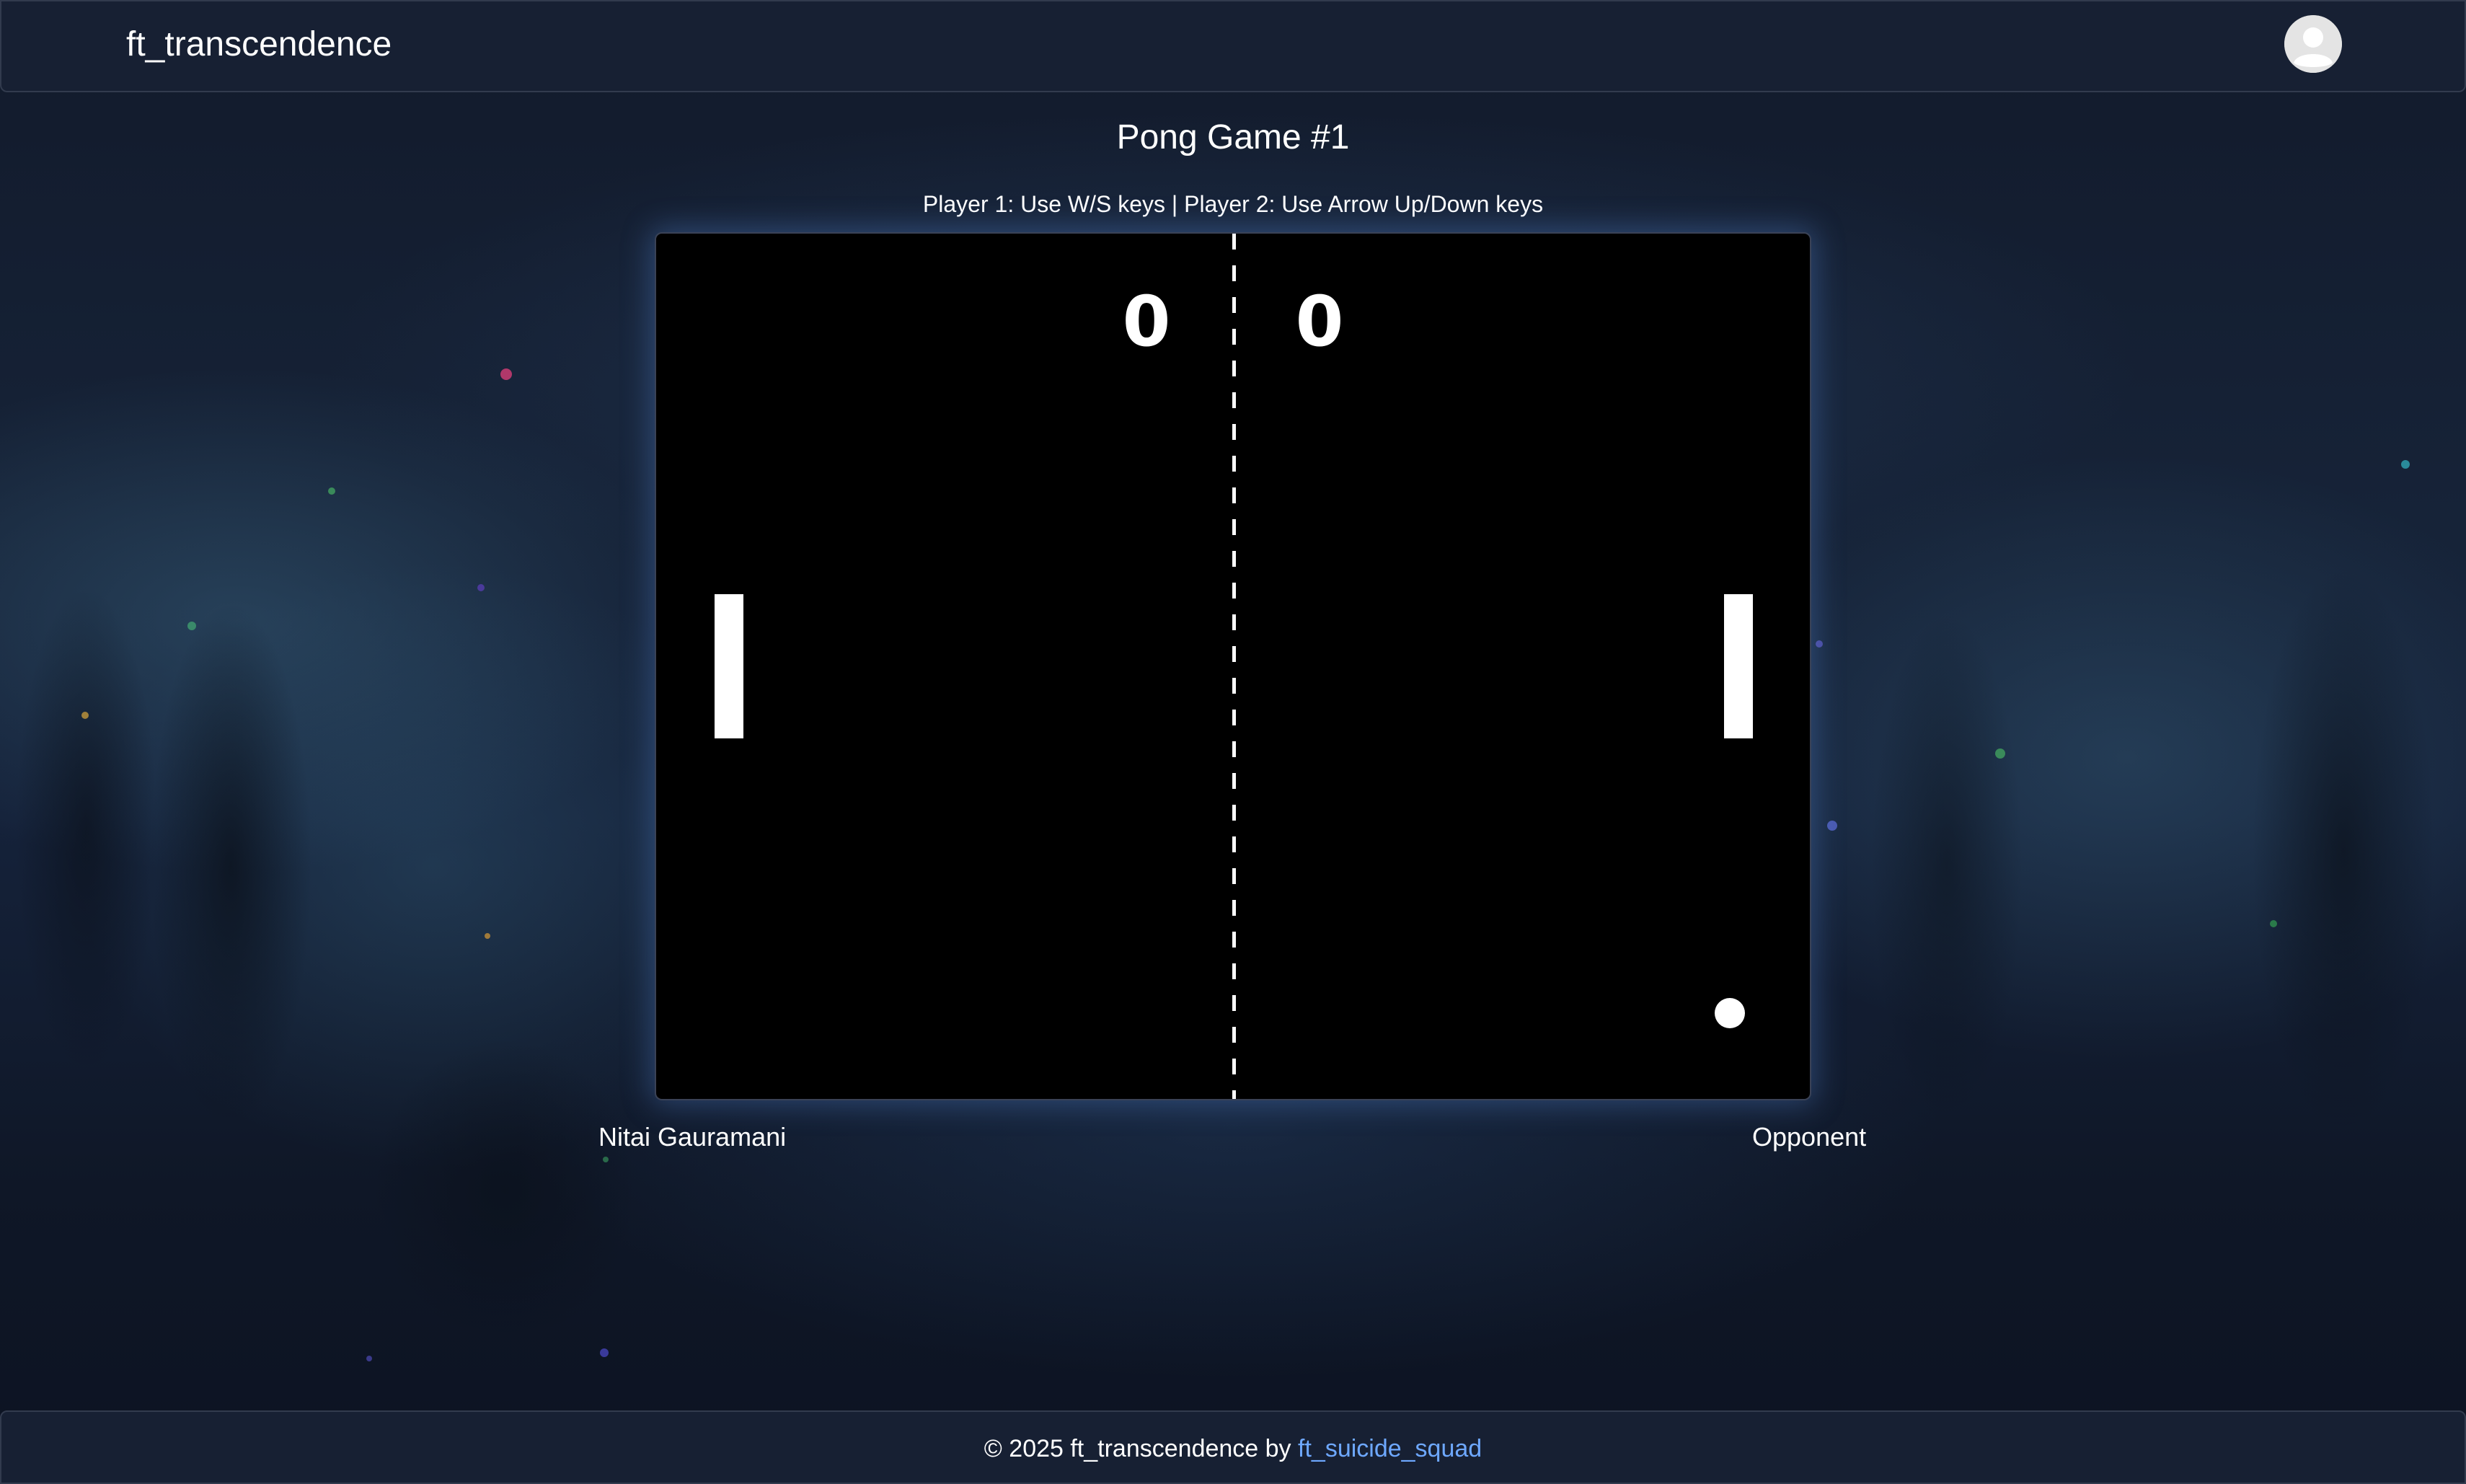 The height and width of the screenshot is (1484, 2466). What do you see at coordinates (1141, 1449) in the screenshot?
I see `footer-copyright: © 2025 ft_transcendence by` at bounding box center [1141, 1449].